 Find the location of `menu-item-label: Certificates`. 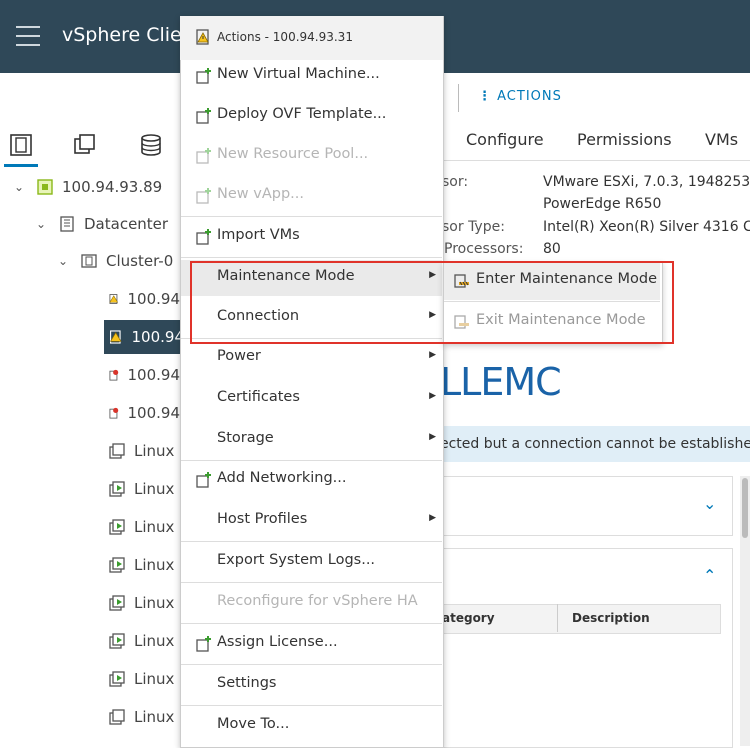

menu-item-label: Certificates is located at coordinates (258, 397).